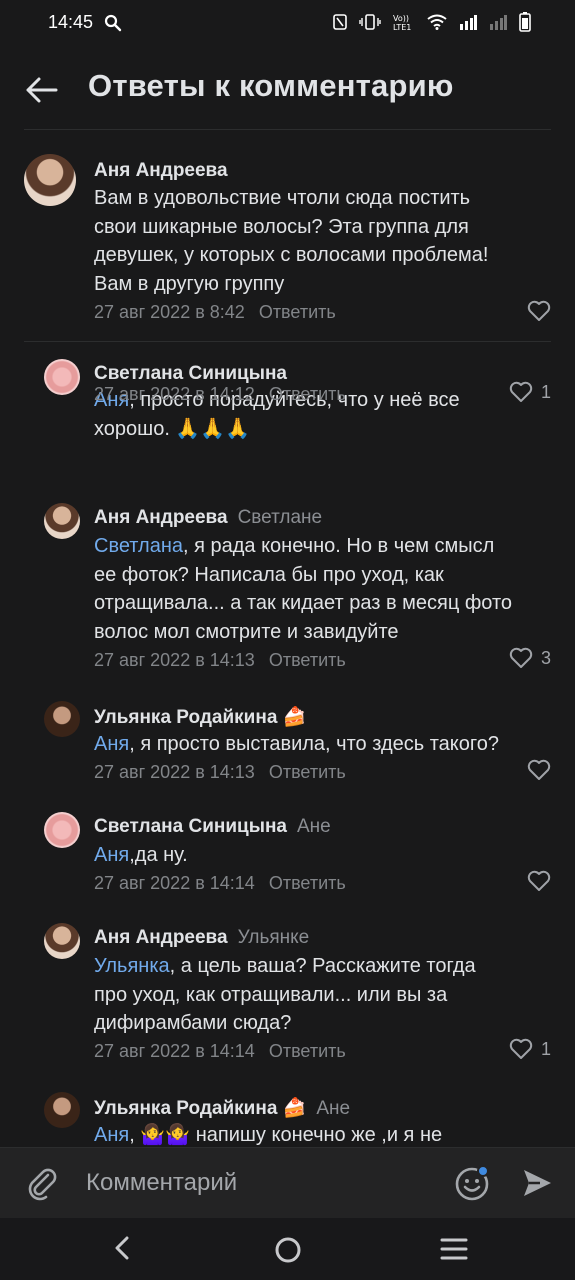 The height and width of the screenshot is (1280, 575). Describe the element at coordinates (174, 394) in the screenshot. I see `comment-date: 27 авг 2022 в 14:12` at that location.